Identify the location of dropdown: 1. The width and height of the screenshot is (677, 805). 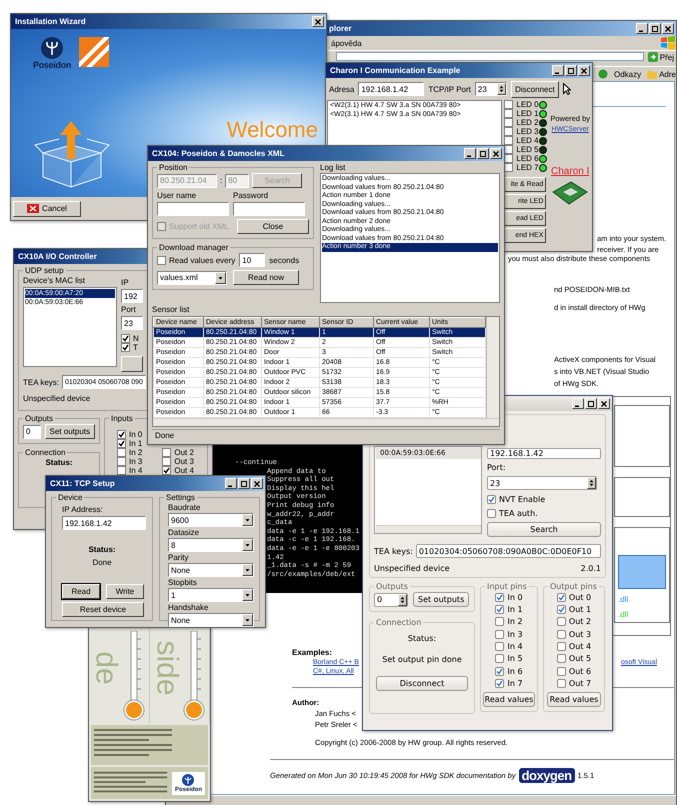
(211, 595).